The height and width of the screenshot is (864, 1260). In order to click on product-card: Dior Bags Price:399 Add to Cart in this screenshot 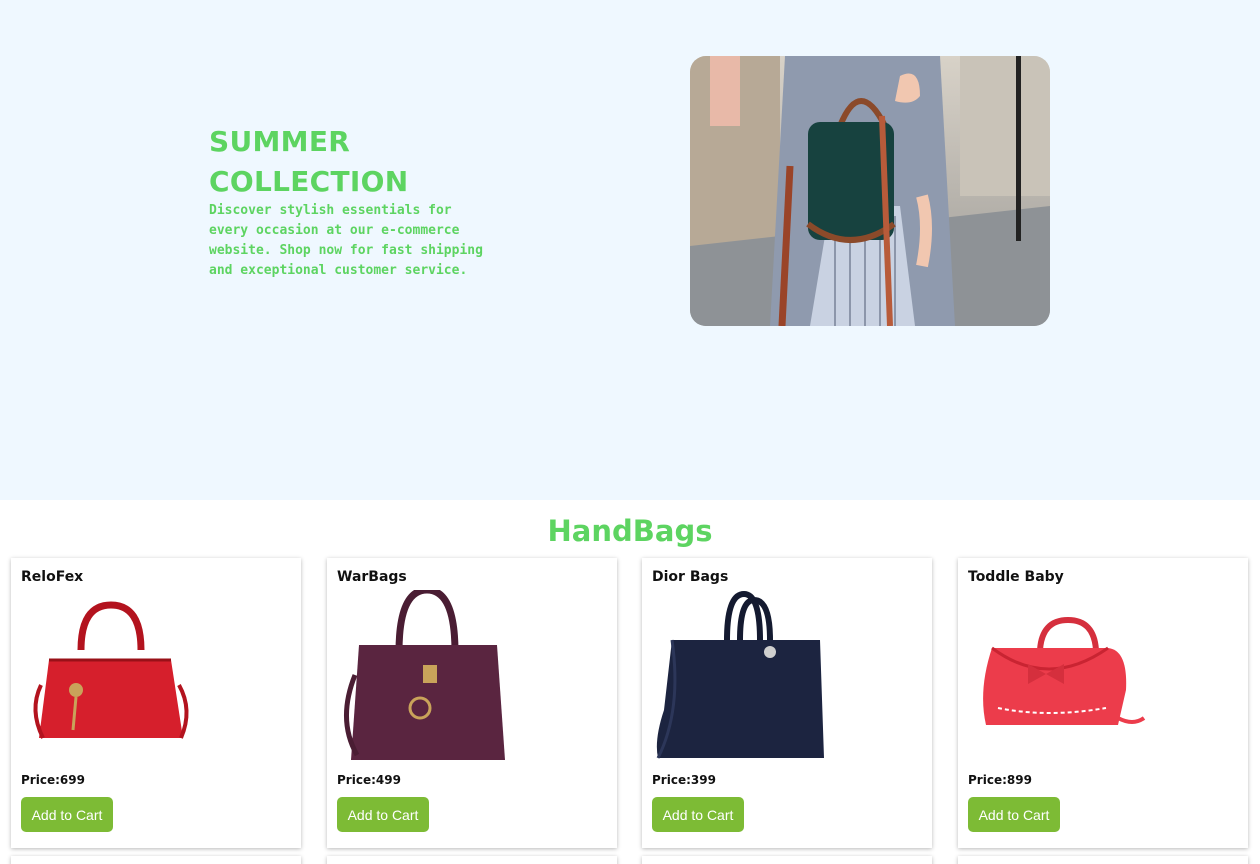, I will do `click(787, 703)`.